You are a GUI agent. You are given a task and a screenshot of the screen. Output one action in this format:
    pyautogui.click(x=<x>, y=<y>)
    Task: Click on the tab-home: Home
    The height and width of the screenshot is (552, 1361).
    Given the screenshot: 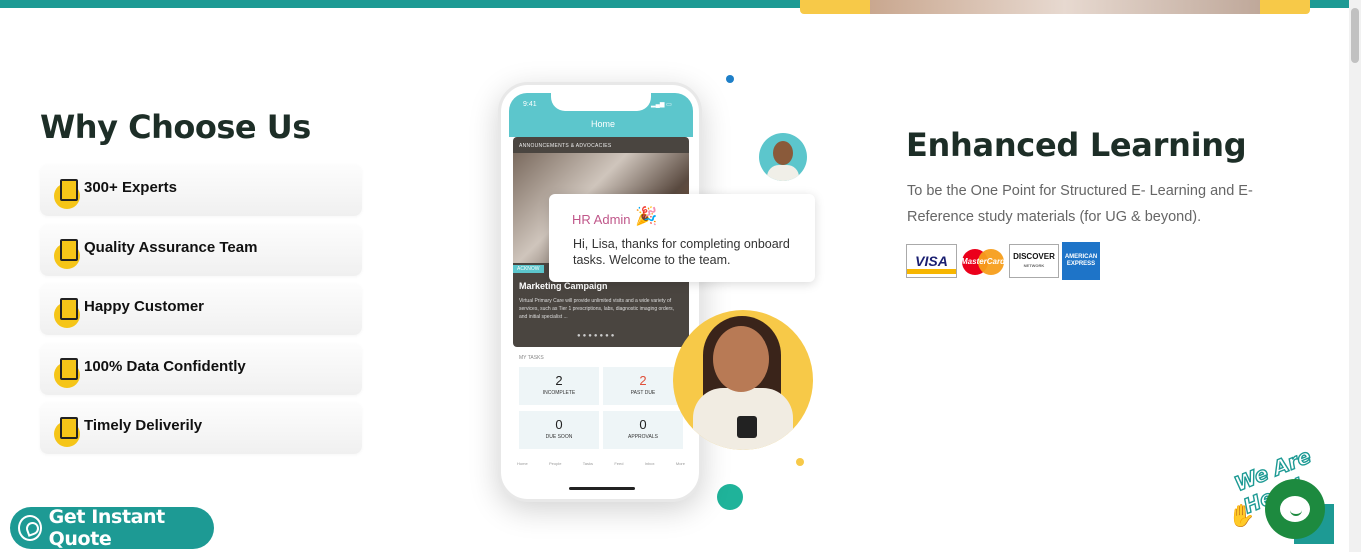 What is the action you would take?
    pyautogui.click(x=522, y=463)
    